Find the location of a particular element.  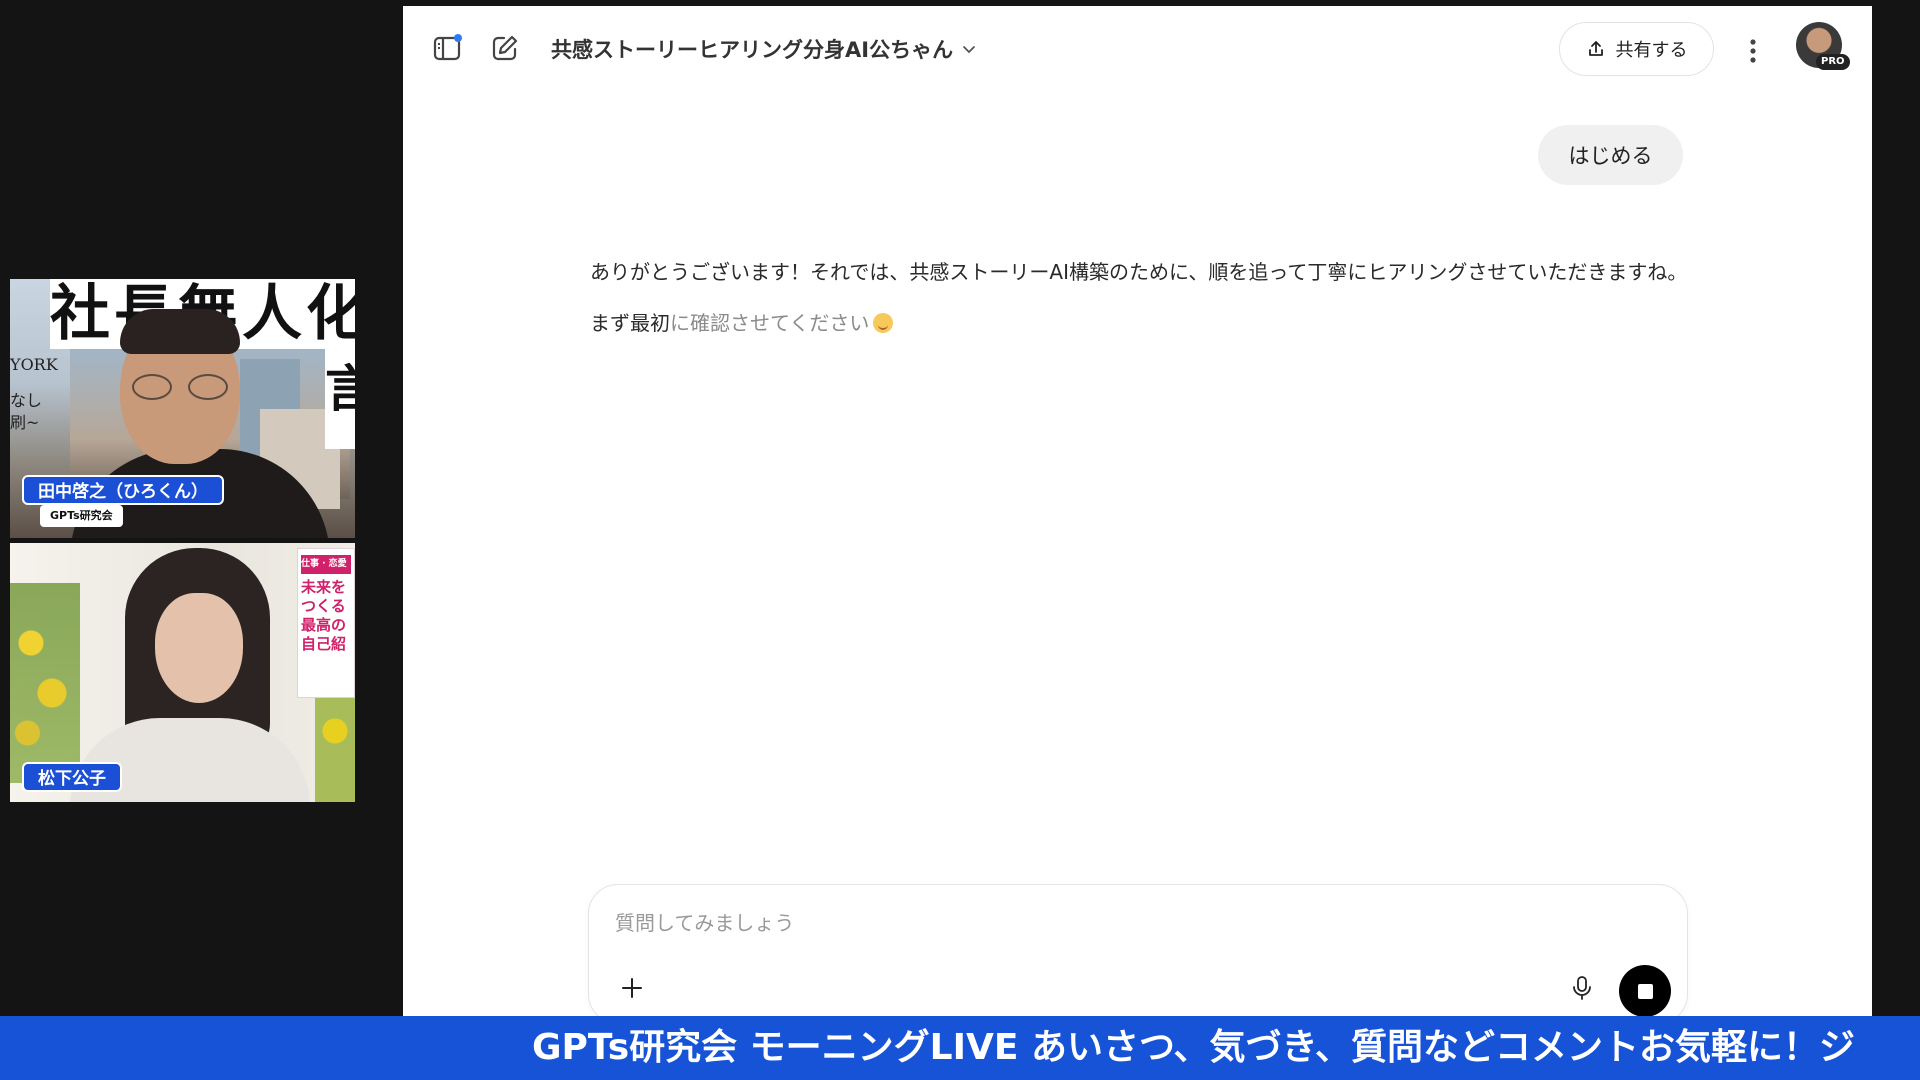

book-title-line: 未来を is located at coordinates (324, 587).